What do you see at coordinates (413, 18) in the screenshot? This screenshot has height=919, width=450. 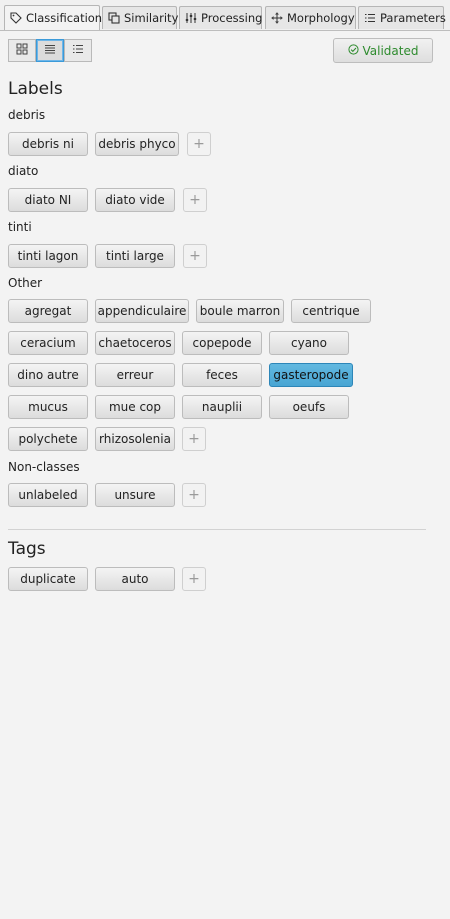 I see `tab-label: Parameters` at bounding box center [413, 18].